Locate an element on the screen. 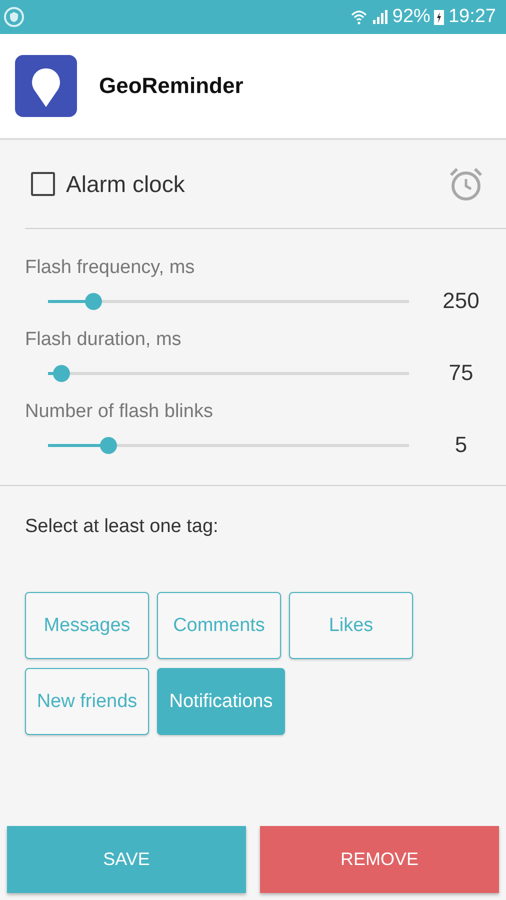  wifi-icon is located at coordinates (359, 17).